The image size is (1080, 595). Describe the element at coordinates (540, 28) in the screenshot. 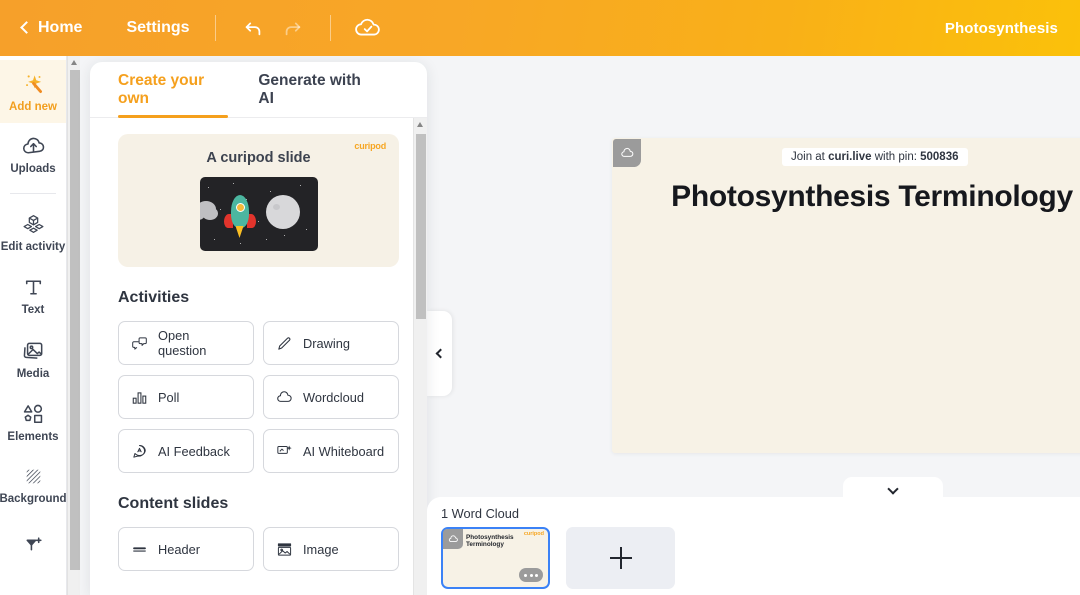

I see `top-bar: Home Settings Photosynthesis` at that location.